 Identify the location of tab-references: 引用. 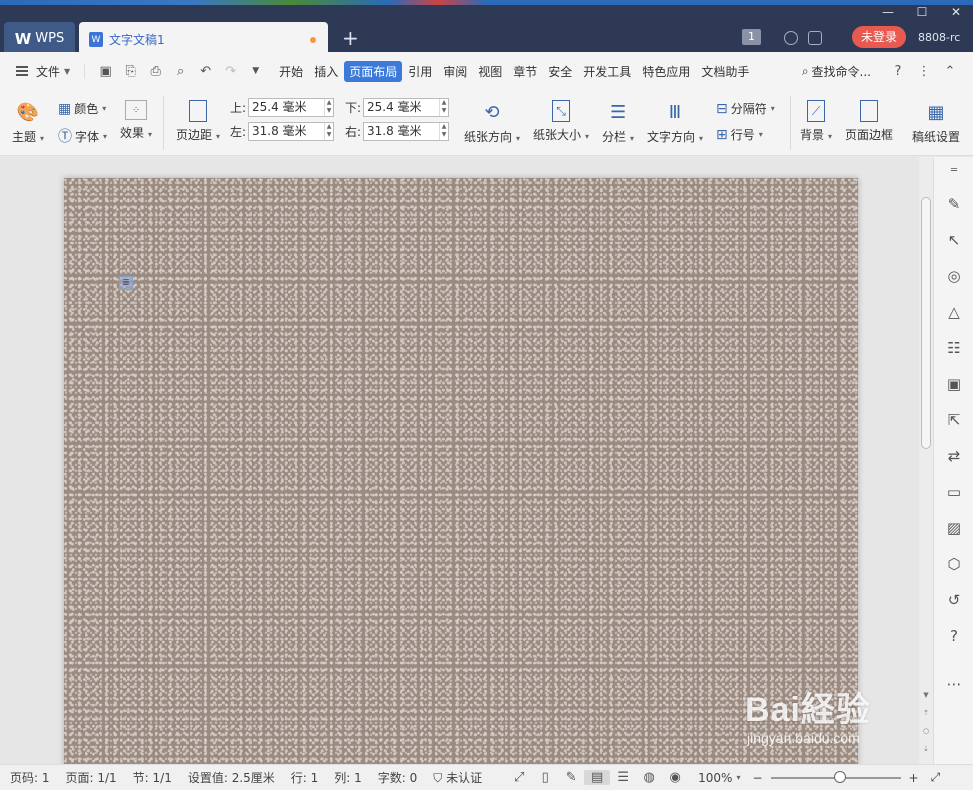
(420, 71).